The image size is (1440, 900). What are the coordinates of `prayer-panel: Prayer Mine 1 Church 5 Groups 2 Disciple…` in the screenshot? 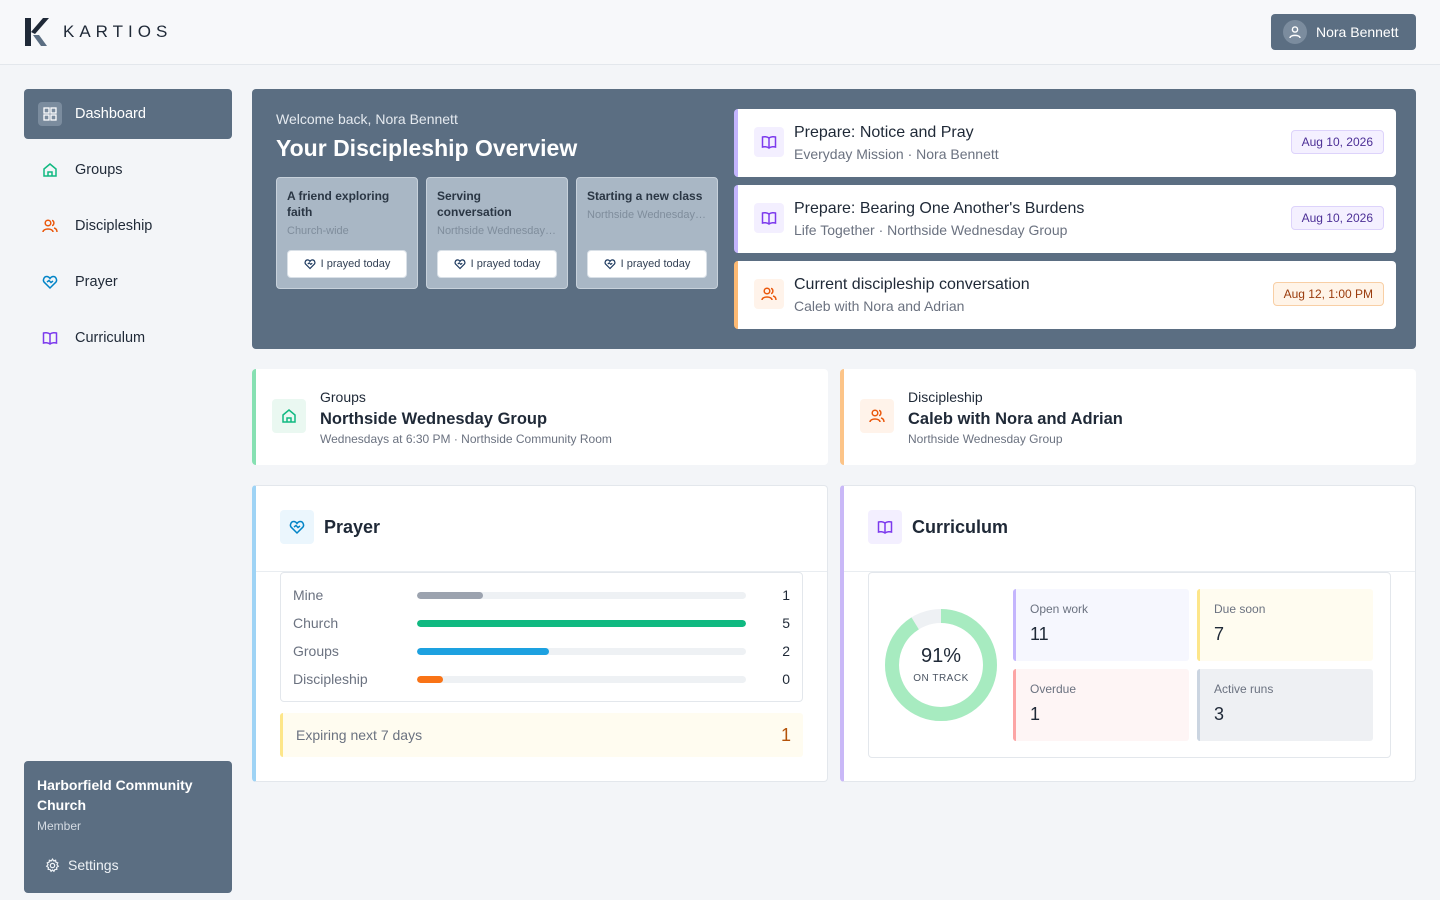 It's located at (540, 633).